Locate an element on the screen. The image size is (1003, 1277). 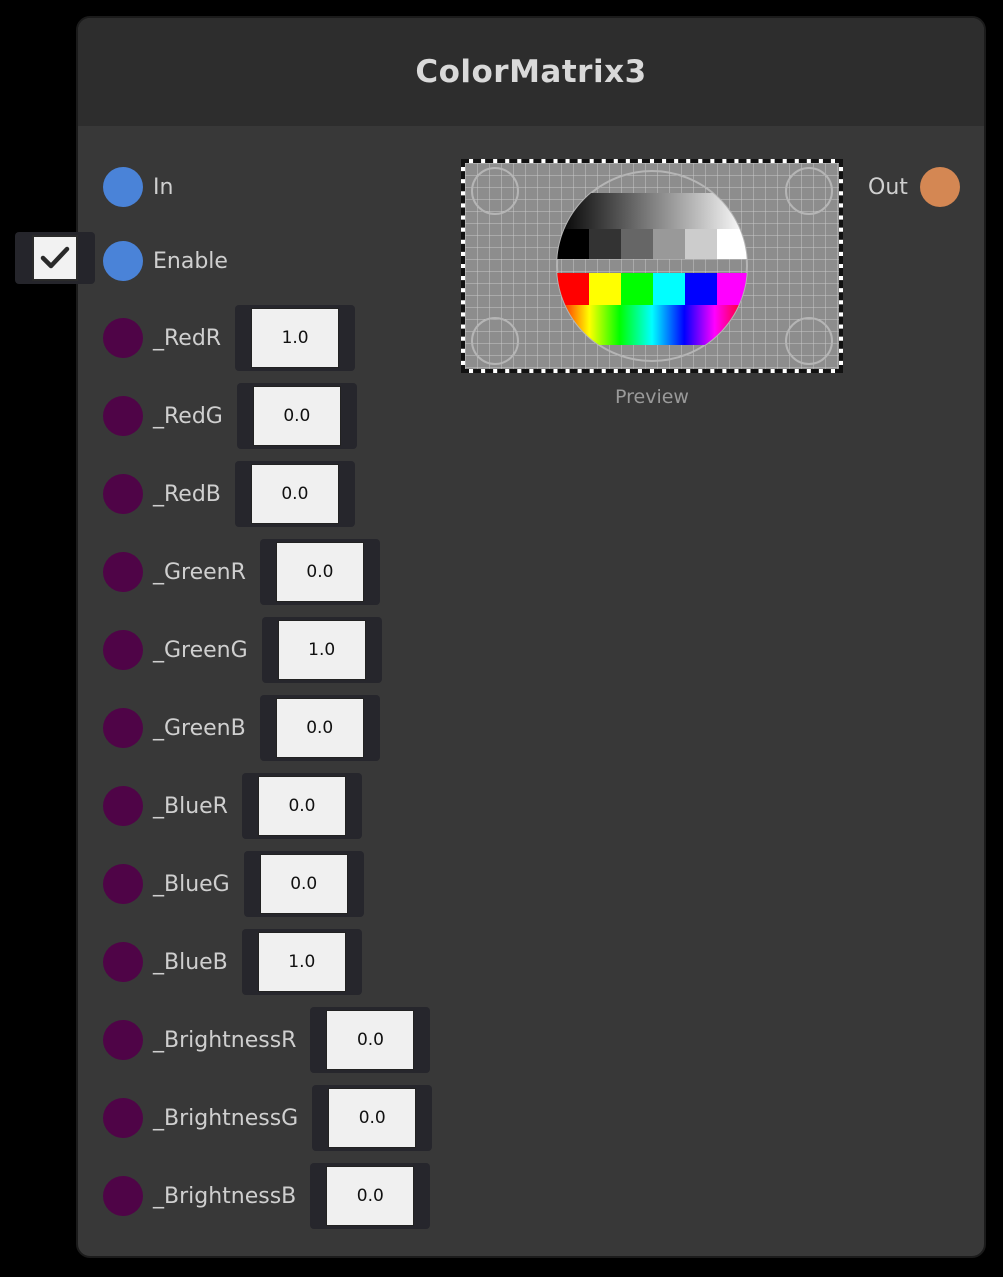
param-port-brightnessg is located at coordinates (123, 1118).